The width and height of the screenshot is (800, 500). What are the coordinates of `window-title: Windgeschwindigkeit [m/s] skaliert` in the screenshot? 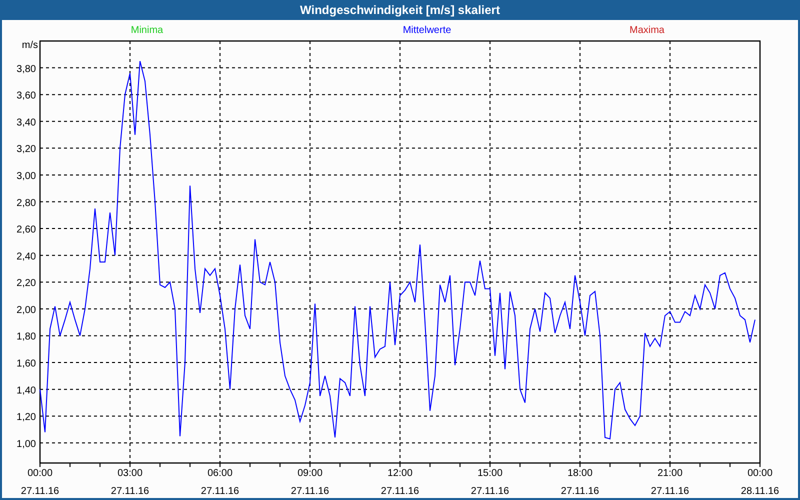 It's located at (400, 10).